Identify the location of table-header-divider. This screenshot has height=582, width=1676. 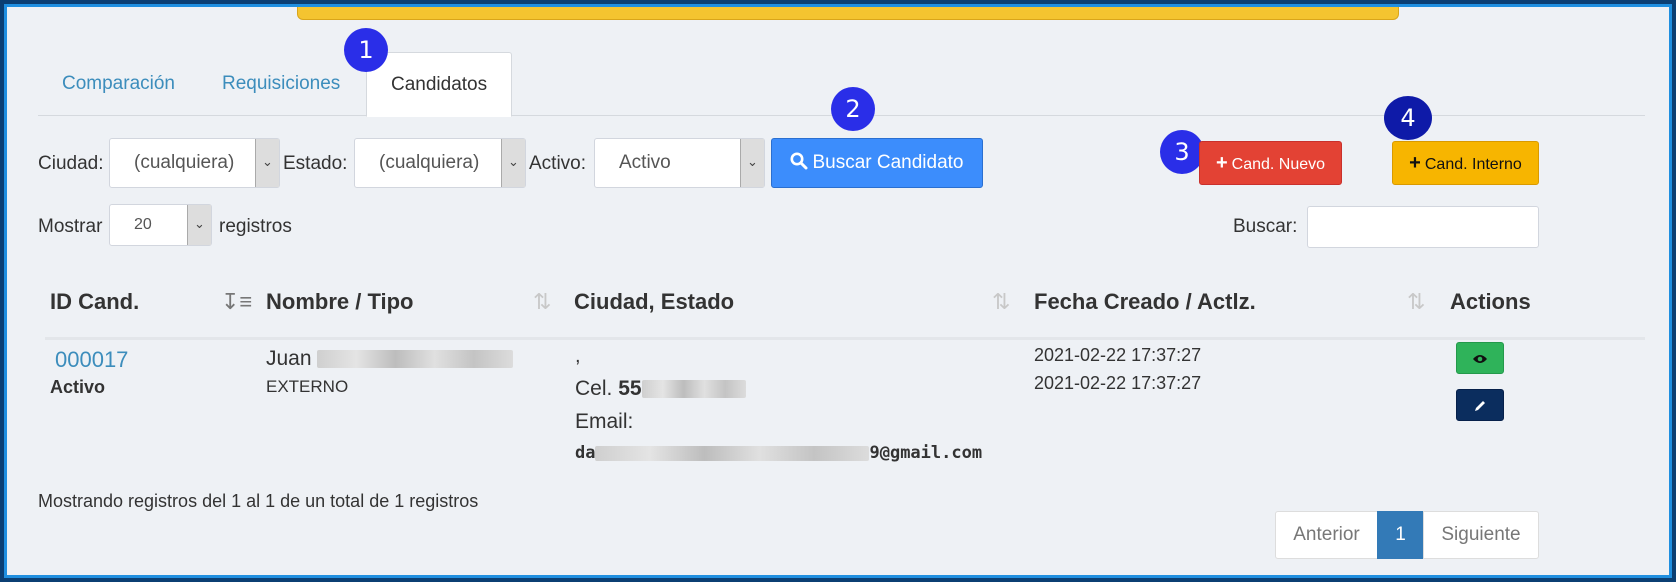
(845, 338).